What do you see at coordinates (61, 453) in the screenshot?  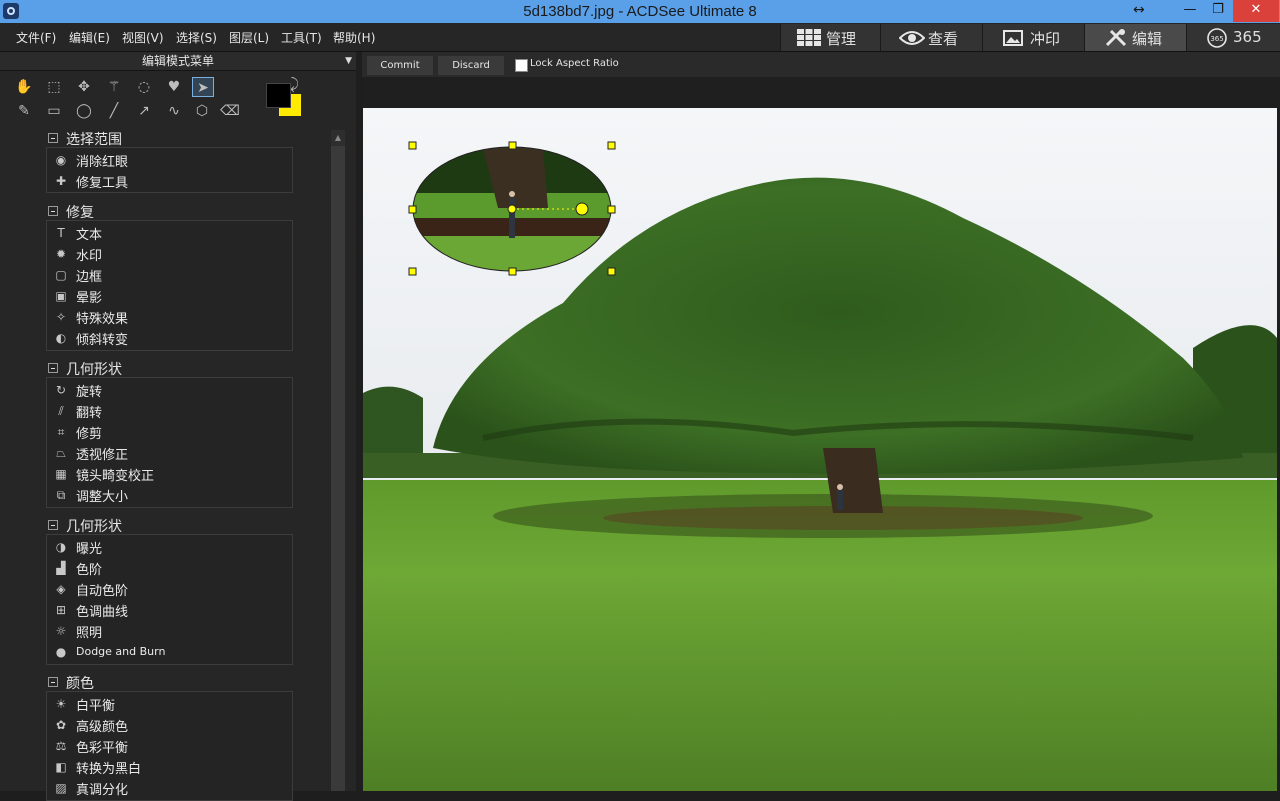 I see `perspective-icon: ⏢` at bounding box center [61, 453].